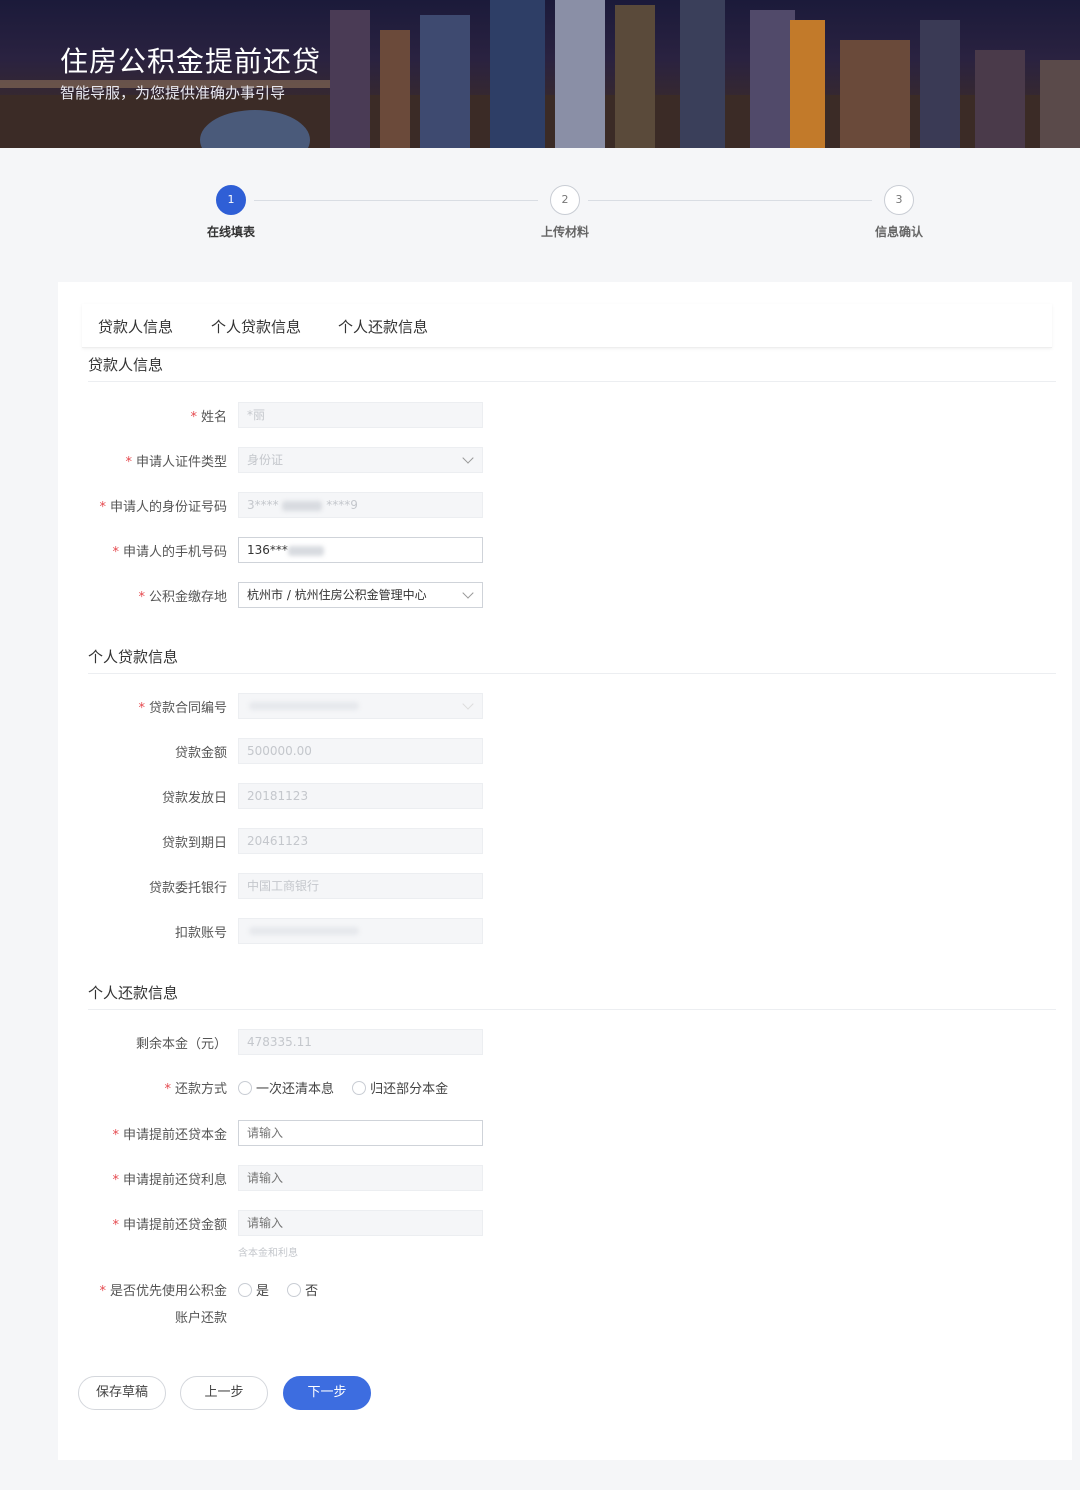  I want to click on section-title-repay: 个人还款信息, so click(133, 993).